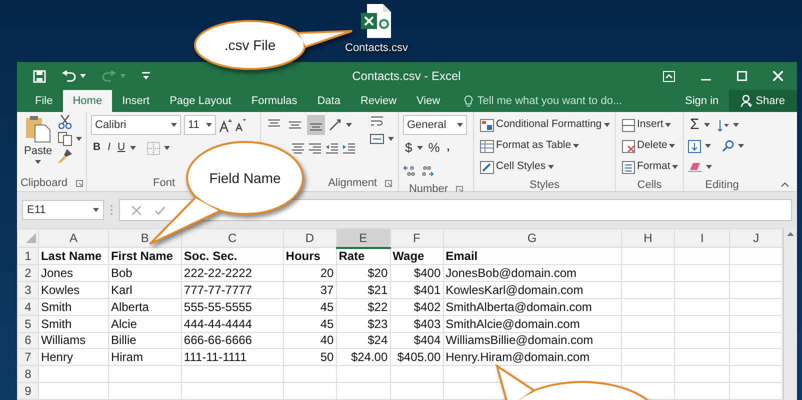  Describe the element at coordinates (28, 374) in the screenshot. I see `row-header: 8` at that location.